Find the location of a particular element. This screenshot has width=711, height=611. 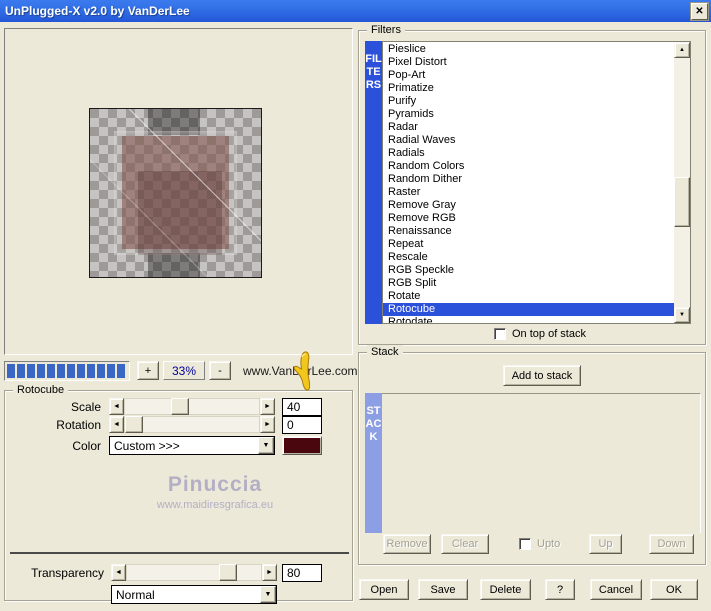

filter-list-item: Rotodate is located at coordinates (528, 319).